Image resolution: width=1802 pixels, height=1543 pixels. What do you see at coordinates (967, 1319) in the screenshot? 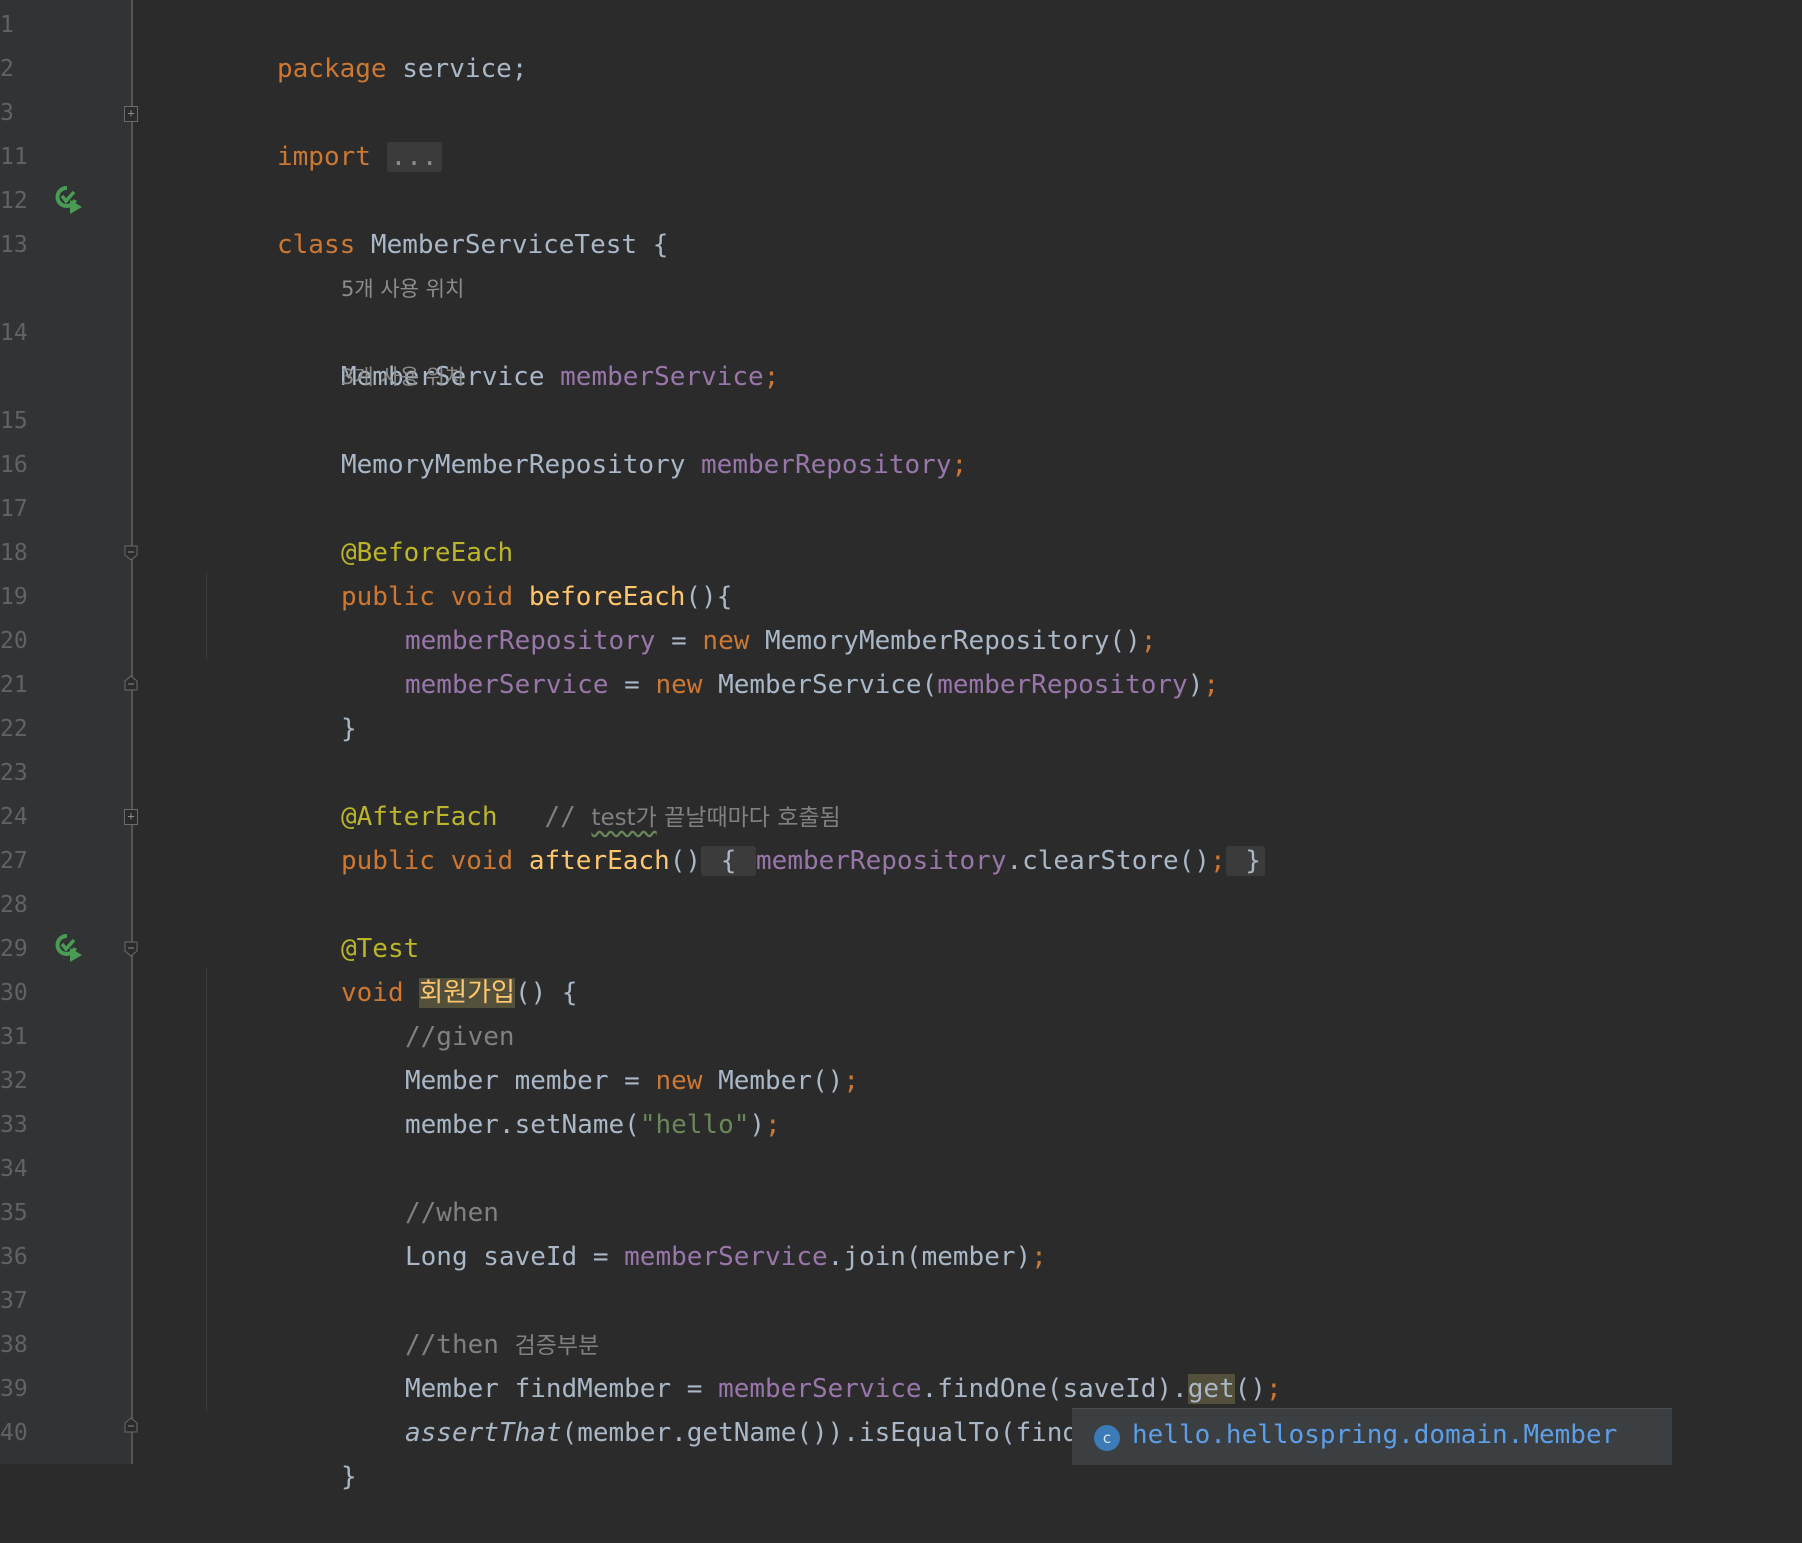
I see `code-line: //then 검증부분` at bounding box center [967, 1319].